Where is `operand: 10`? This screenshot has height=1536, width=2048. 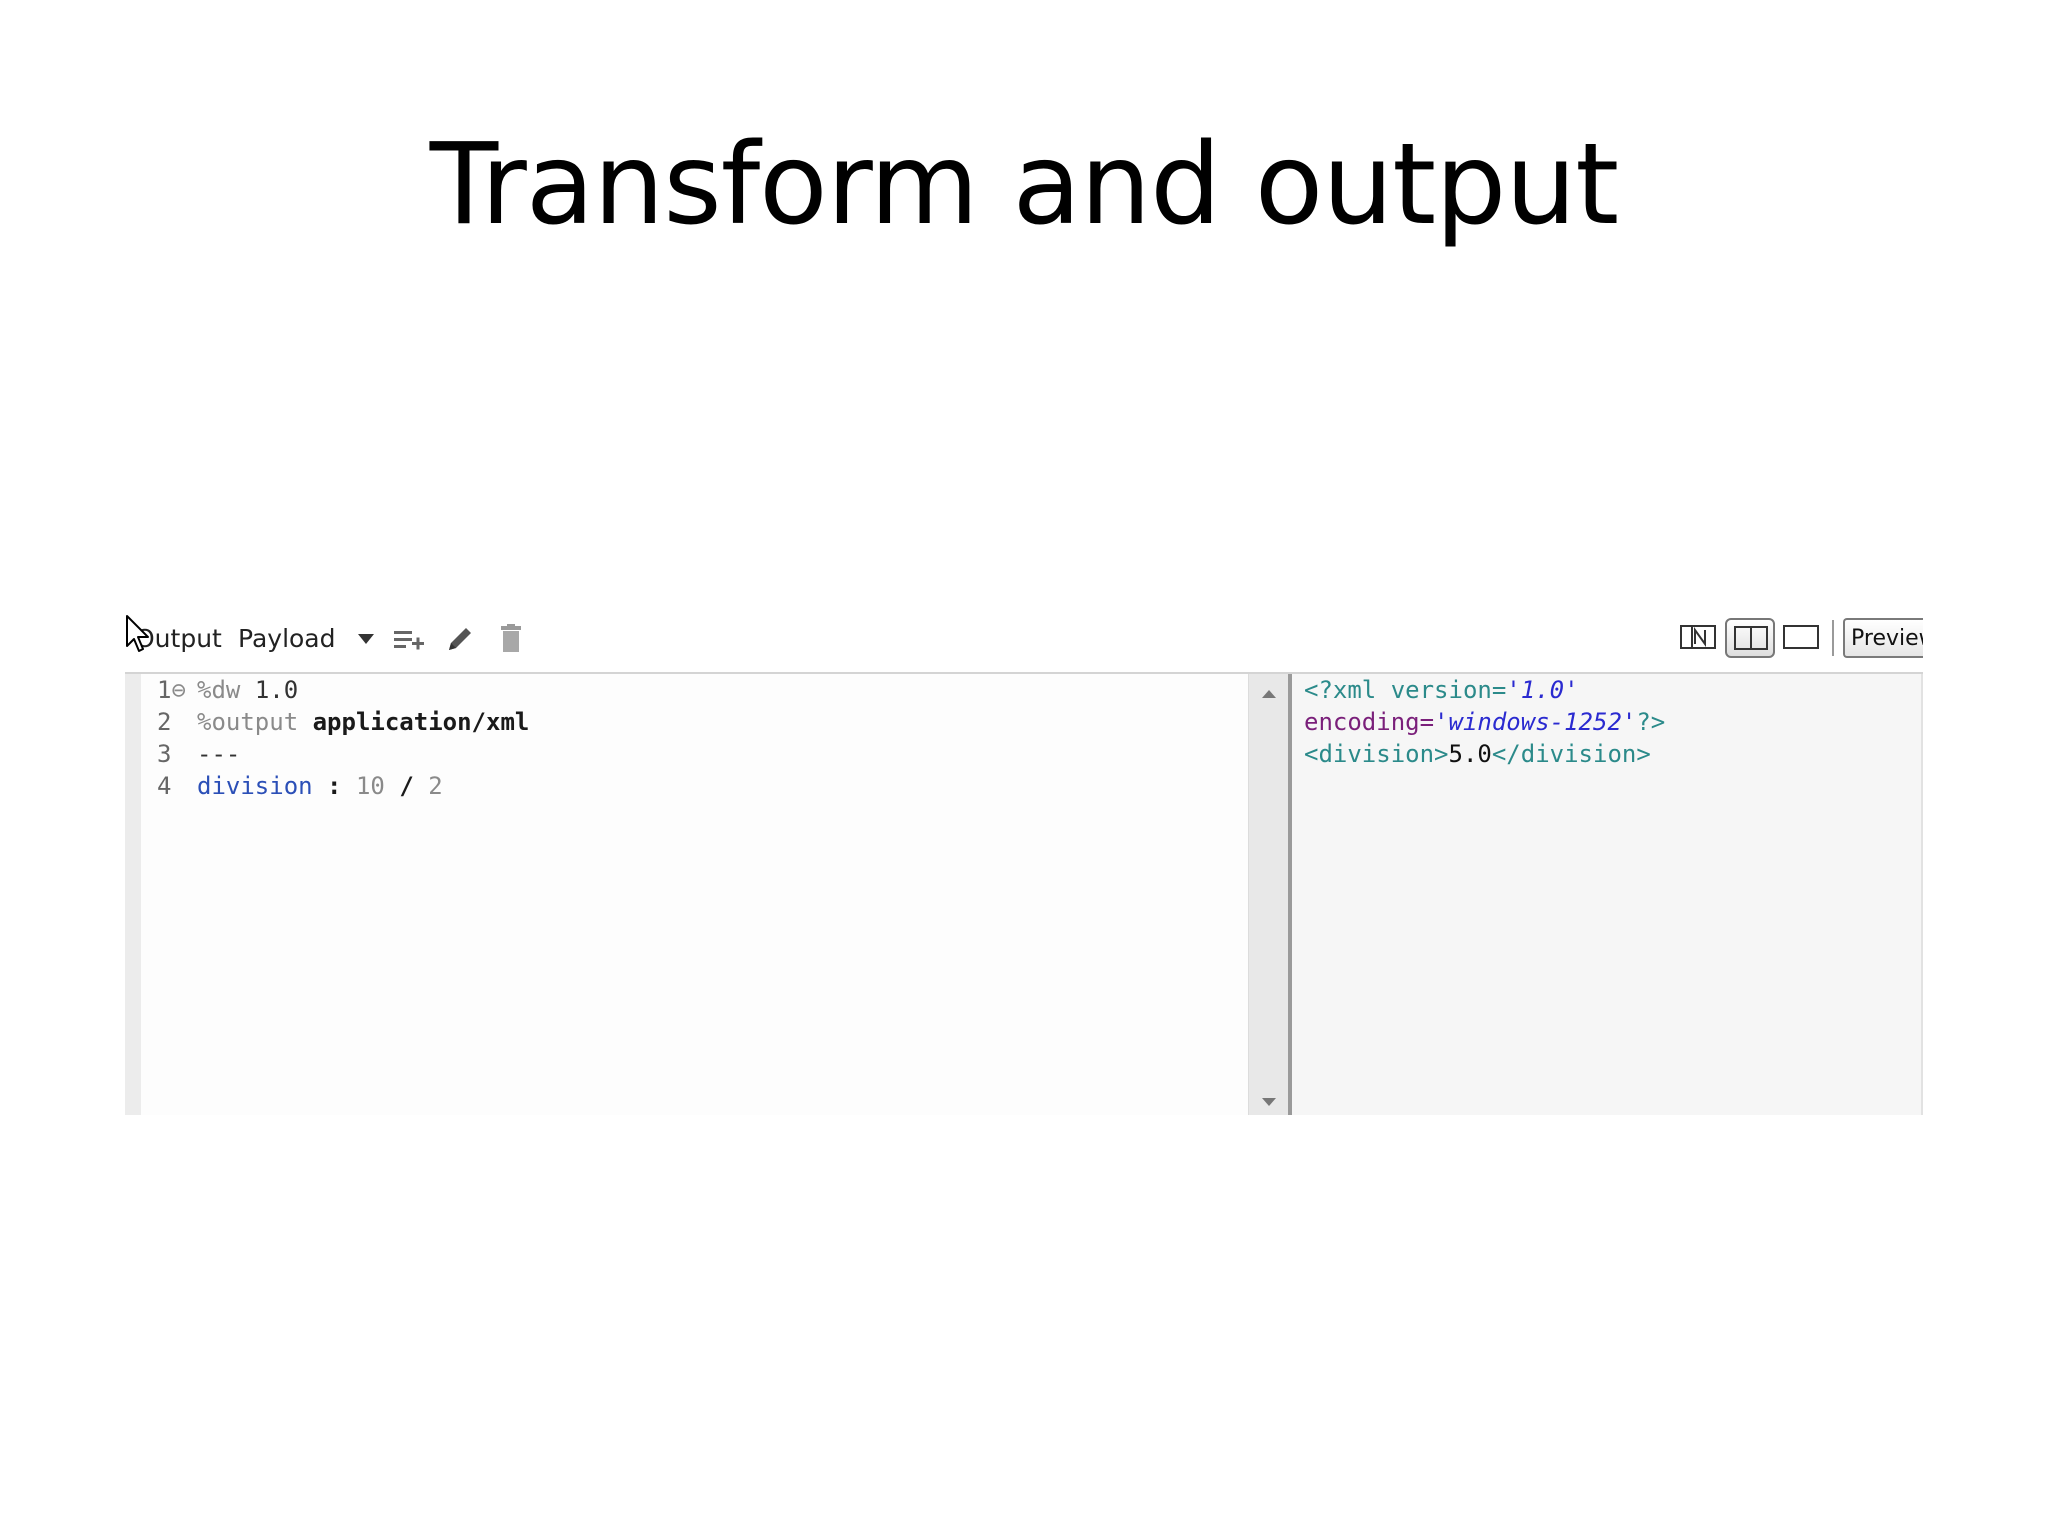
operand: 10 is located at coordinates (370, 786).